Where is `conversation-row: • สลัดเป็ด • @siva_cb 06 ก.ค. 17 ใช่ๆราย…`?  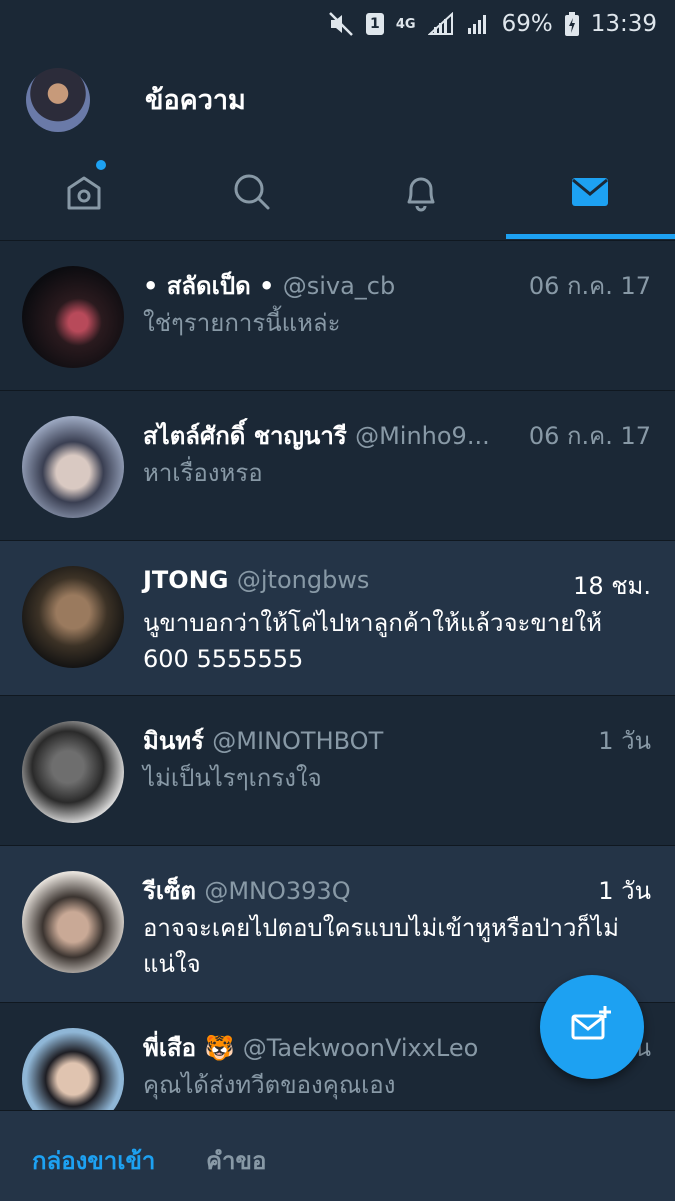
conversation-row: • สลัดเป็ด • @siva_cb 06 ก.ค. 17 ใช่ๆราย… is located at coordinates (337, 316).